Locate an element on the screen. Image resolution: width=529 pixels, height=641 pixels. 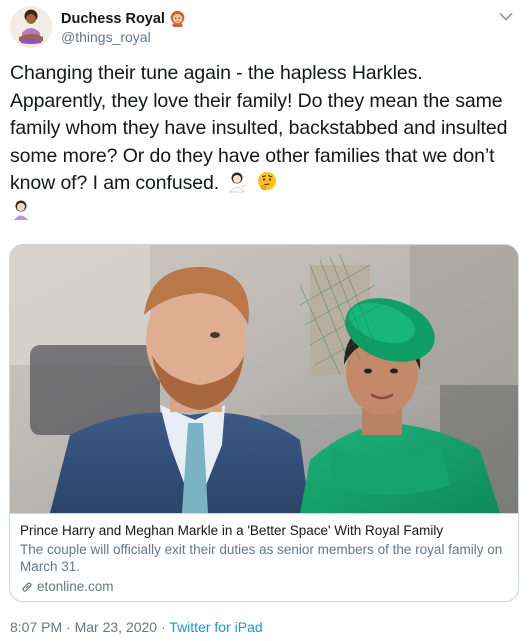
thinking-face-icon is located at coordinates (266, 181).